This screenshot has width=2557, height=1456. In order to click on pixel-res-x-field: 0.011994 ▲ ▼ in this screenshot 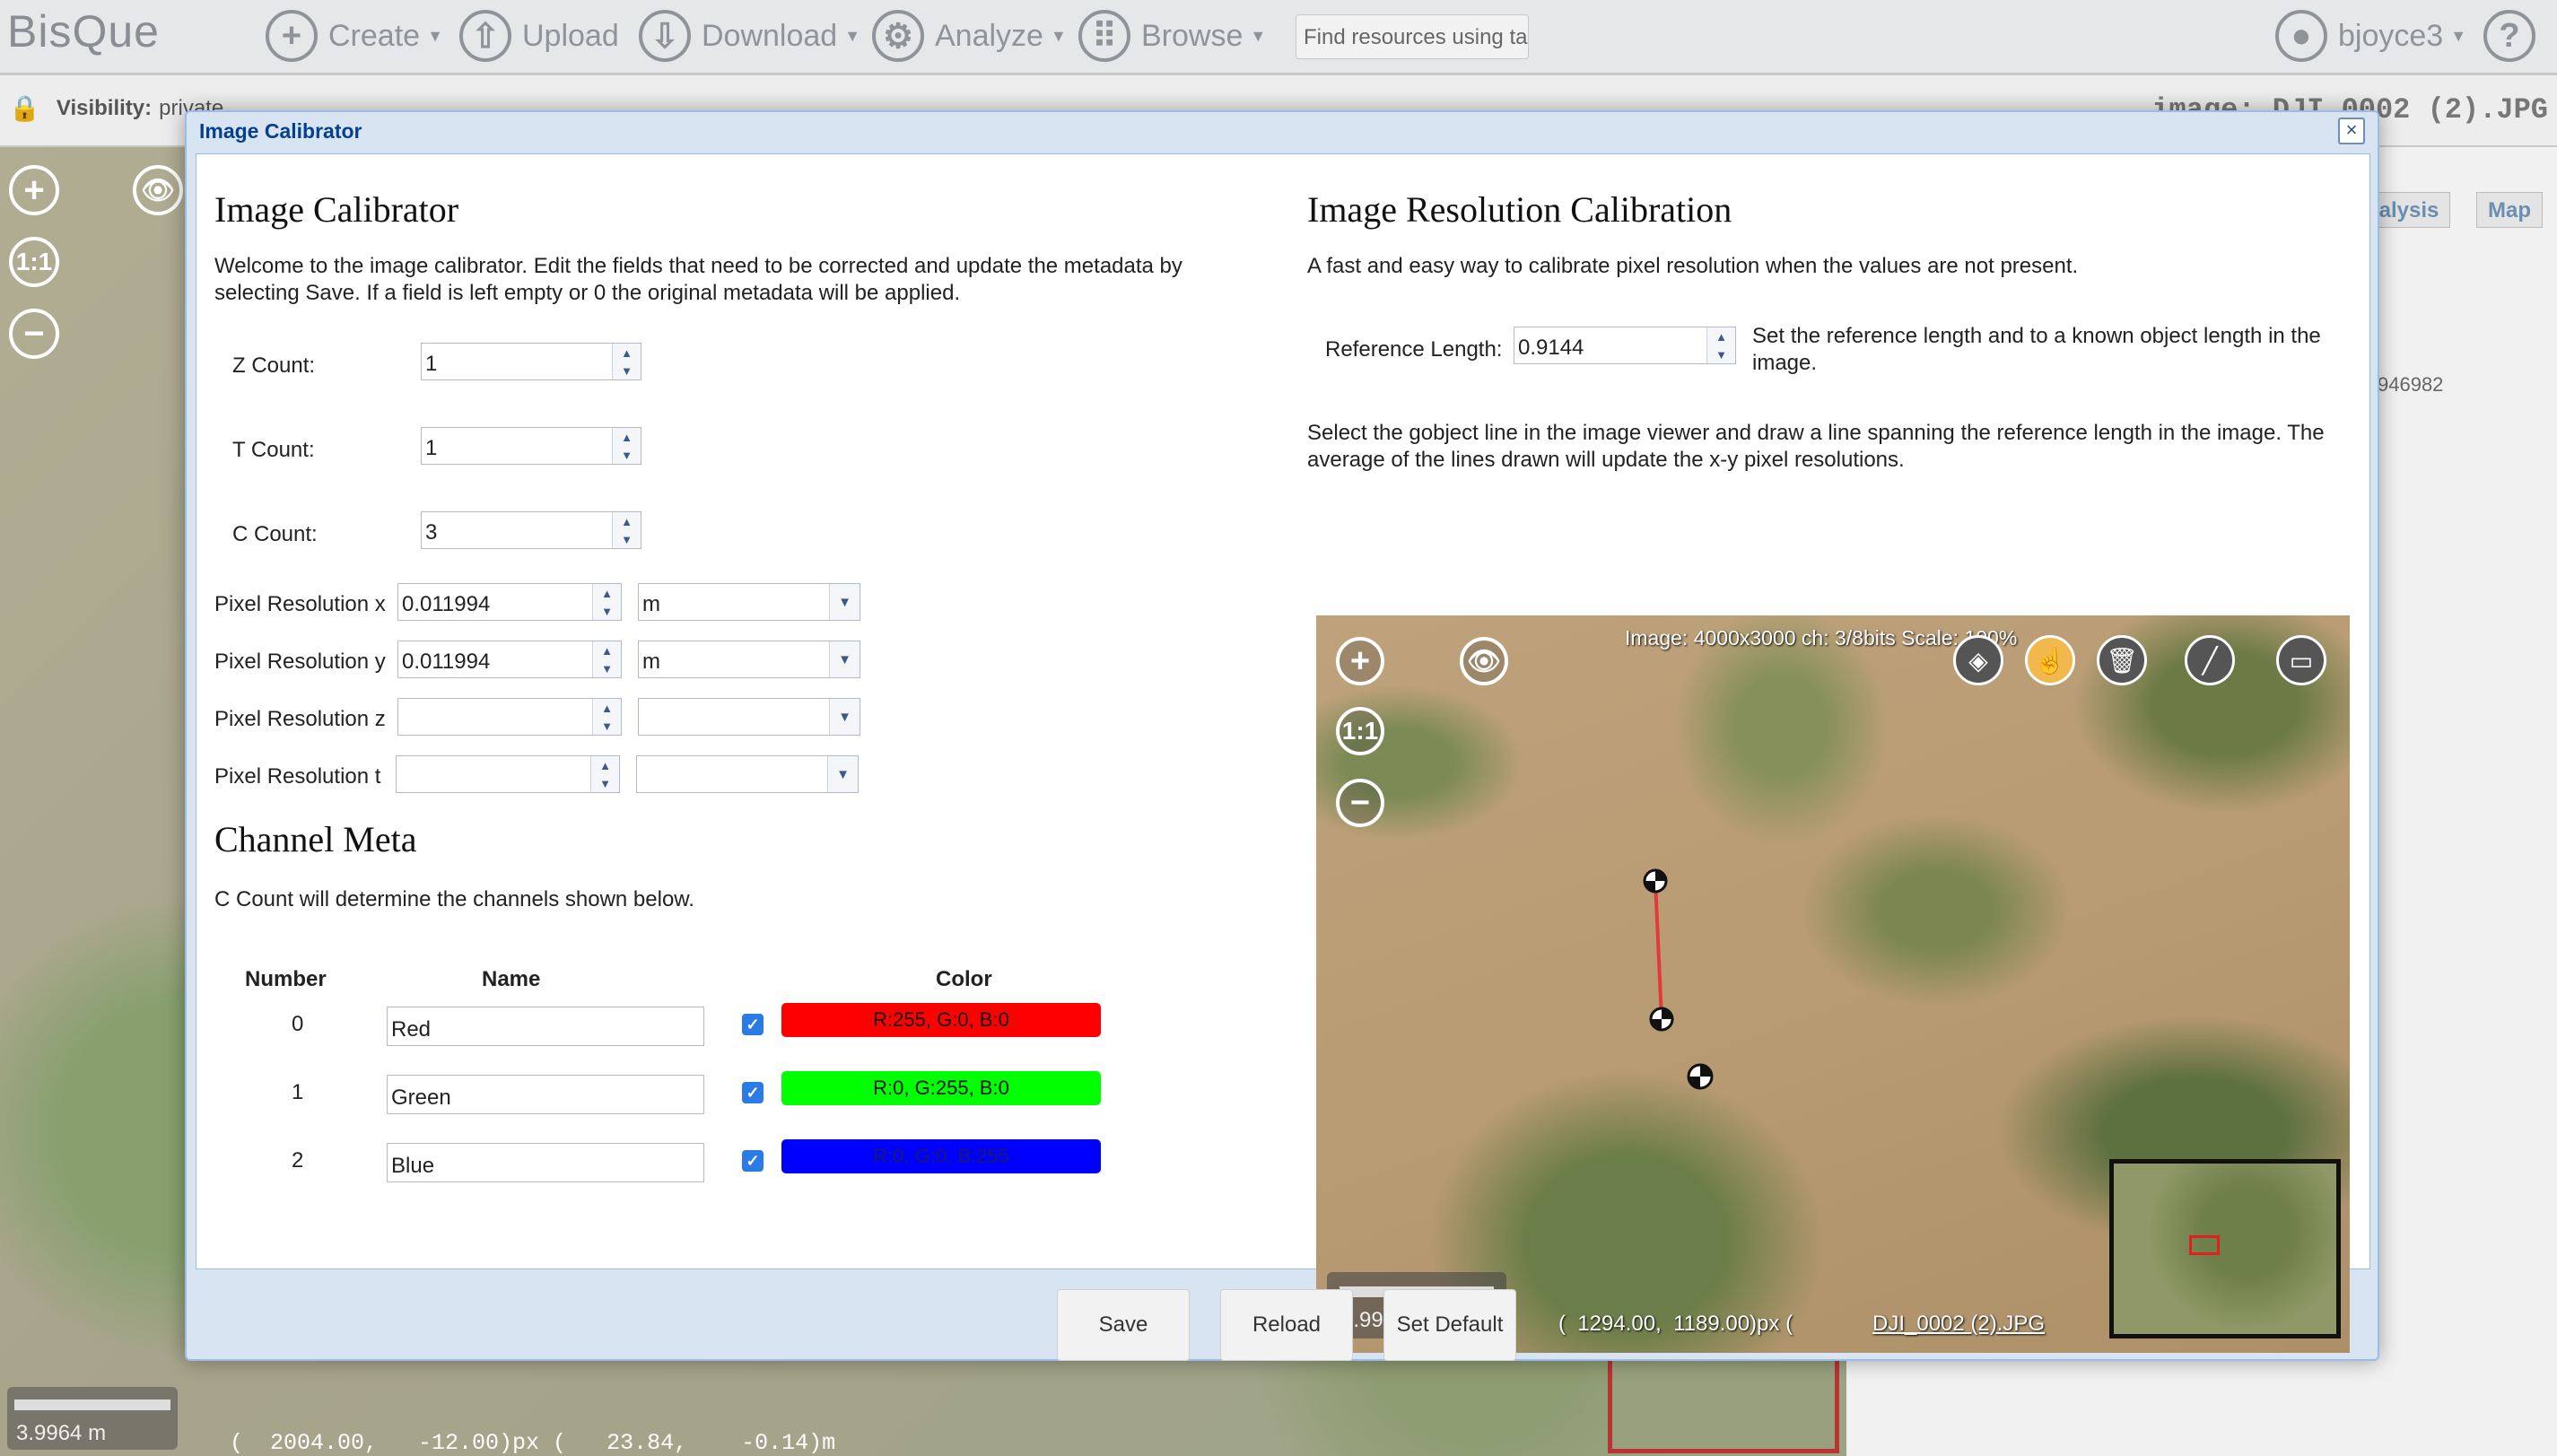, I will do `click(509, 602)`.